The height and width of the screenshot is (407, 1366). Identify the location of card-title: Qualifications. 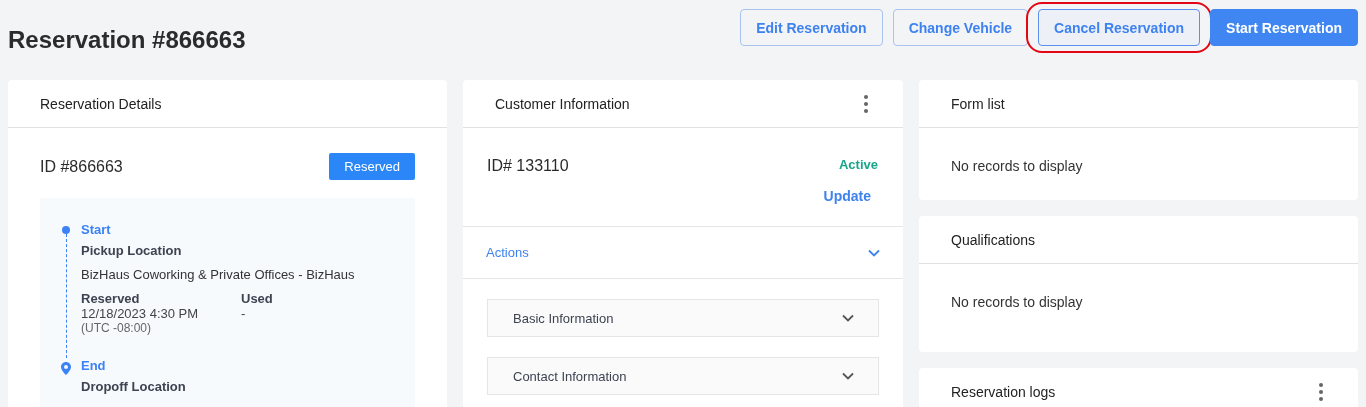
(993, 239).